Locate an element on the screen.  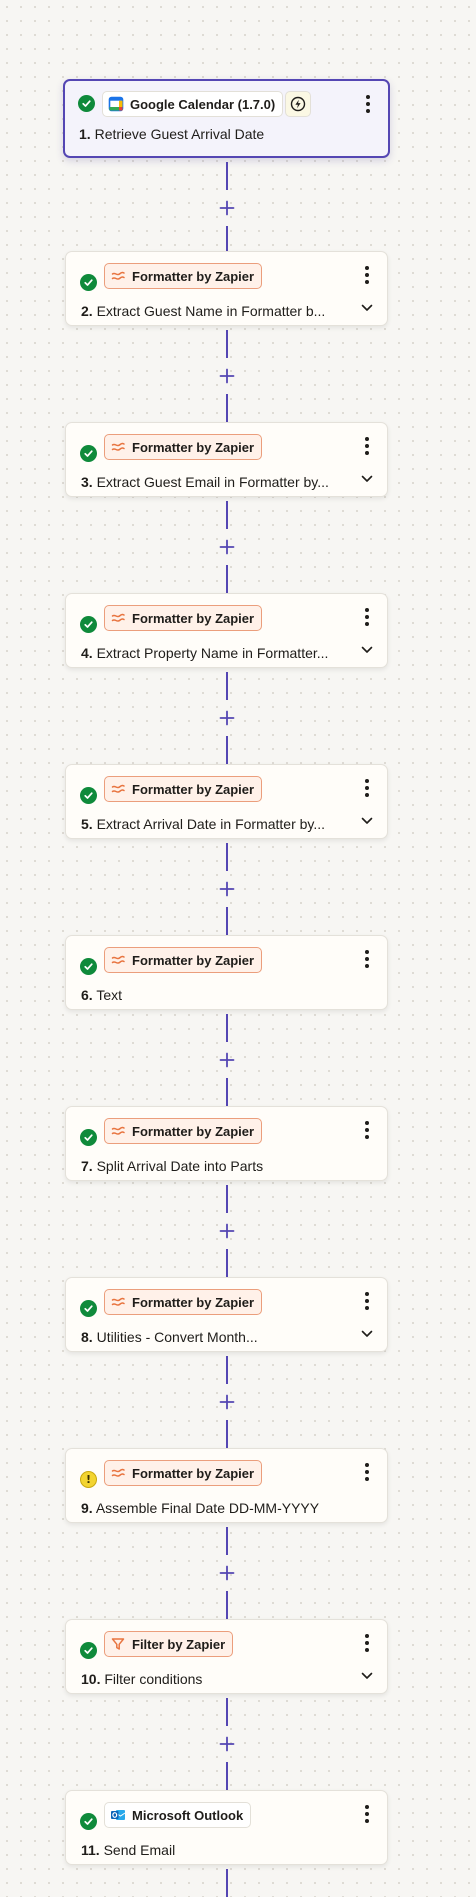
step-number: 6. is located at coordinates (87, 995).